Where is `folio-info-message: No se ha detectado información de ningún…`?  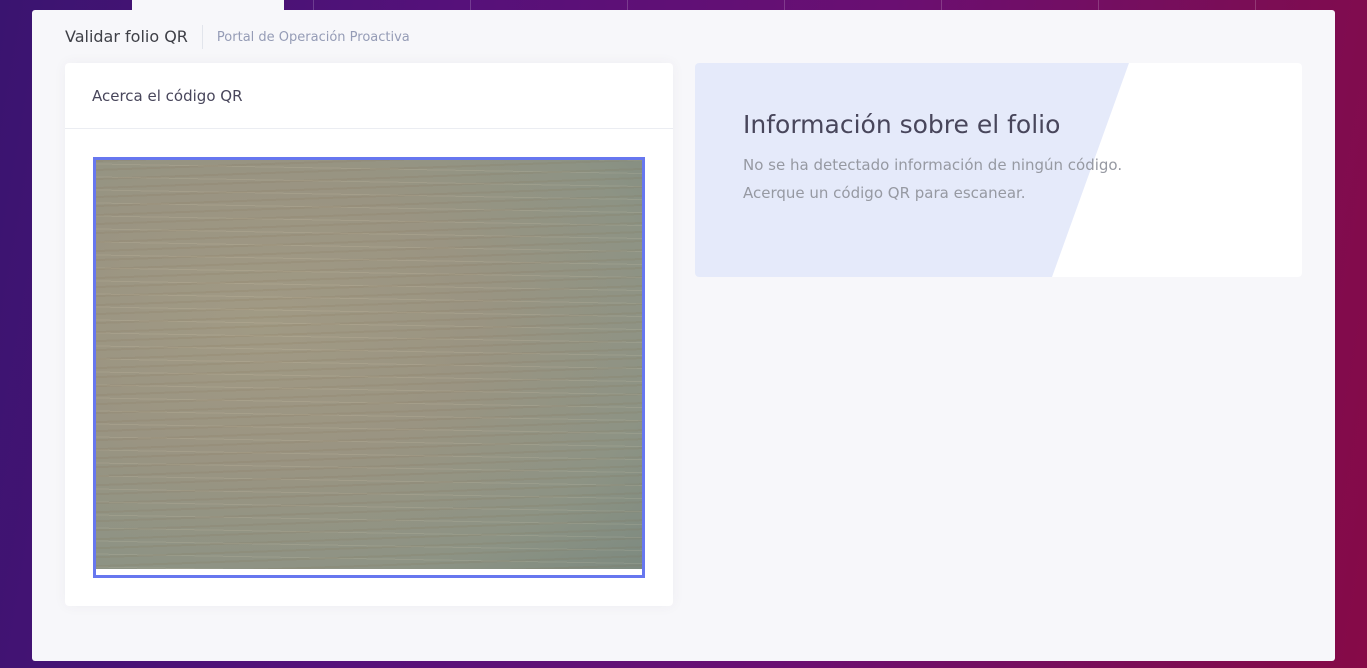
folio-info-message: No se ha detectado información de ningún… is located at coordinates (1003, 179).